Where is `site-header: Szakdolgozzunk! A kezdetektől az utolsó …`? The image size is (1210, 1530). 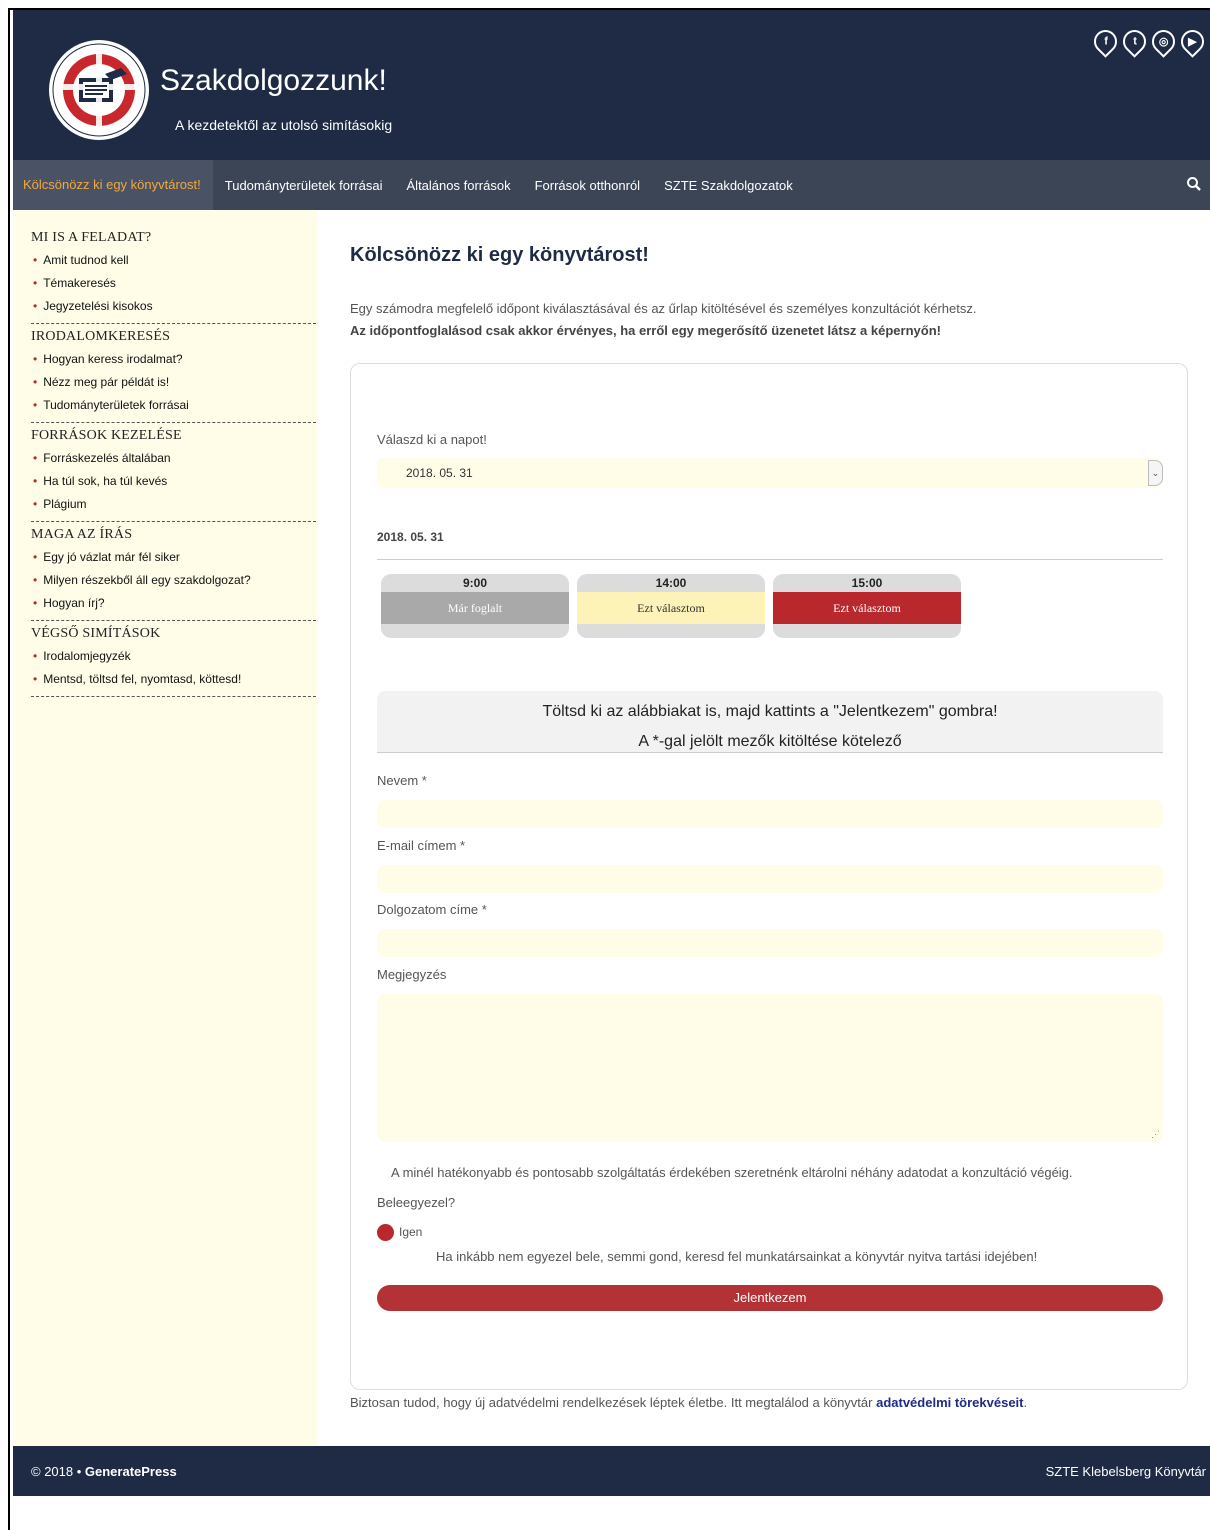 site-header: Szakdolgozzunk! A kezdetektől az utolsó … is located at coordinates (611, 85).